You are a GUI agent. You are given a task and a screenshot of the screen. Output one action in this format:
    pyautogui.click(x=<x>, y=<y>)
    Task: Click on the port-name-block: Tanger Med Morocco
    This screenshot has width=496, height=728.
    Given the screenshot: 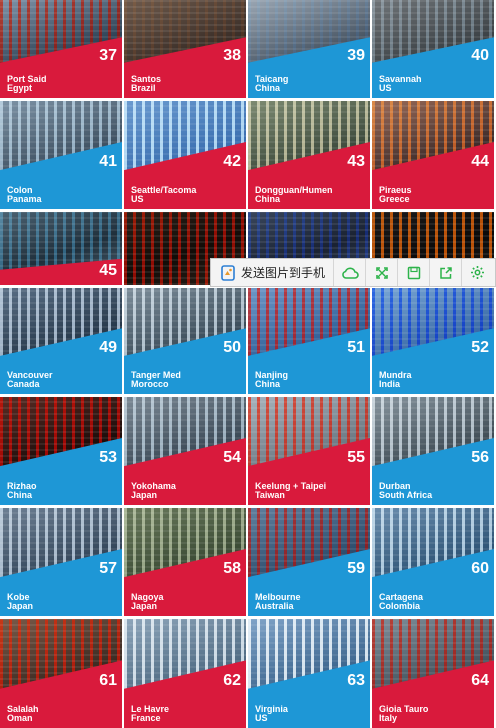 What is the action you would take?
    pyautogui.click(x=156, y=380)
    